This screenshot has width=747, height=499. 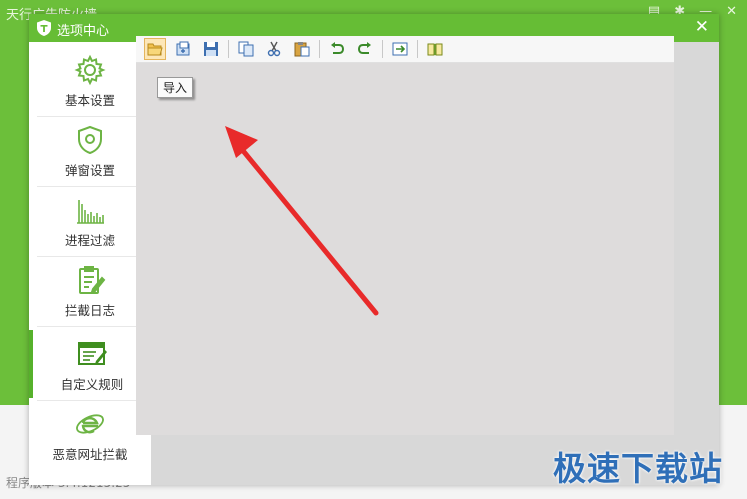 What do you see at coordinates (638, 468) in the screenshot?
I see `watermark-logo: 极速下载站` at bounding box center [638, 468].